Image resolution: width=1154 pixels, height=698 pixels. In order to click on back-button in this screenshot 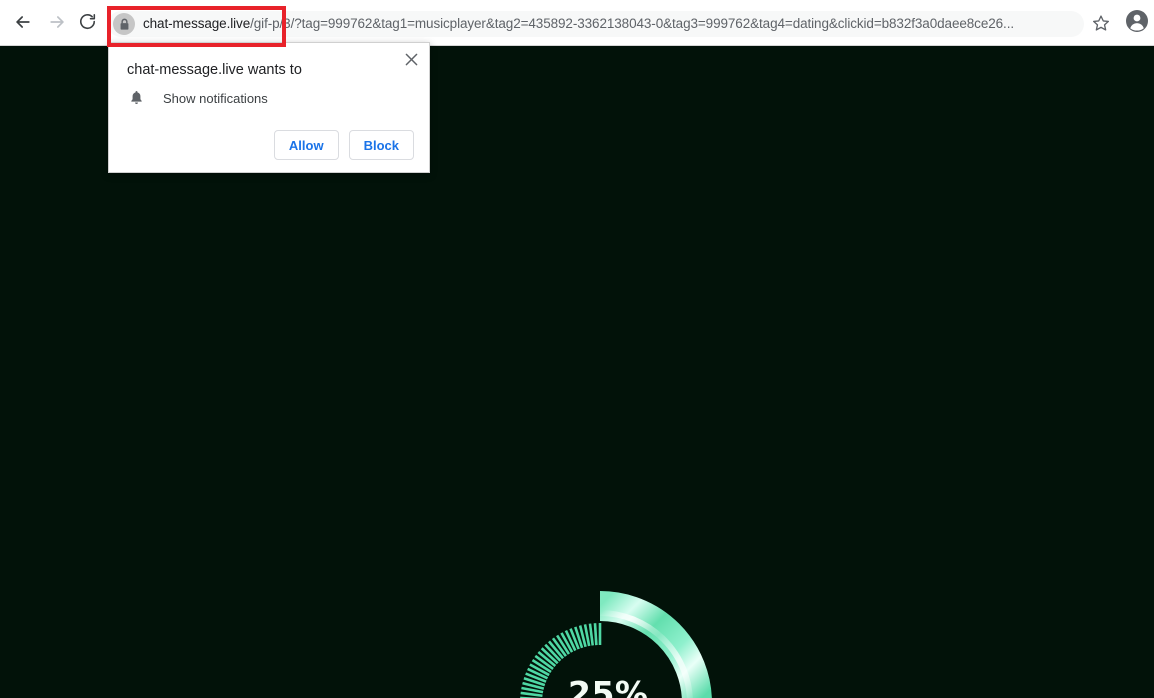, I will do `click(23, 23)`.